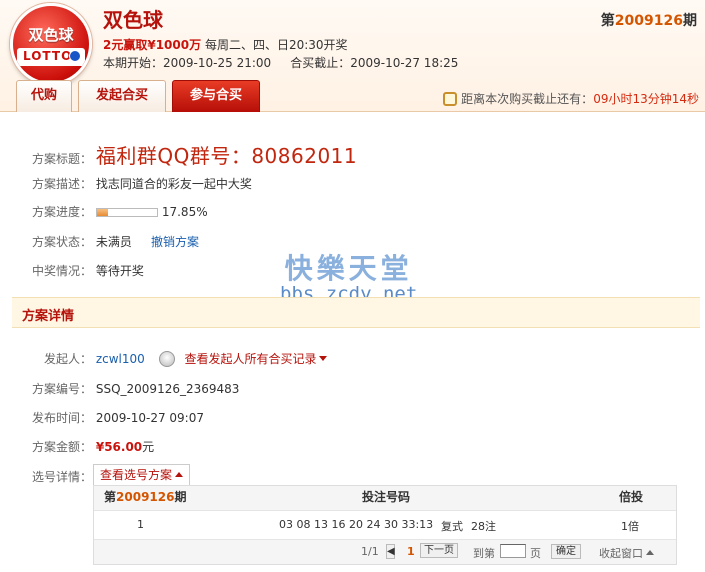 The height and width of the screenshot is (572, 705). Describe the element at coordinates (390, 551) in the screenshot. I see `prev-page-icon: ◀` at that location.